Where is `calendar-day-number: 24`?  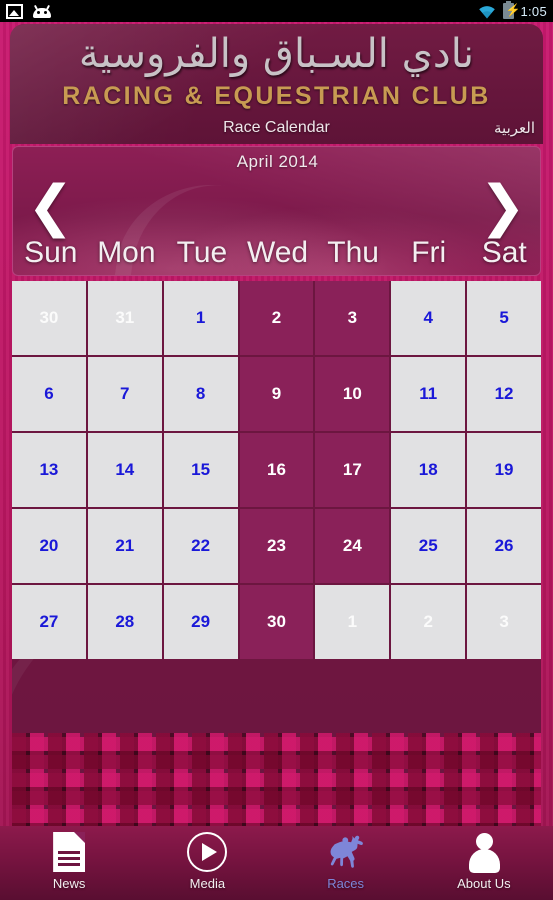 calendar-day-number: 24 is located at coordinates (352, 545).